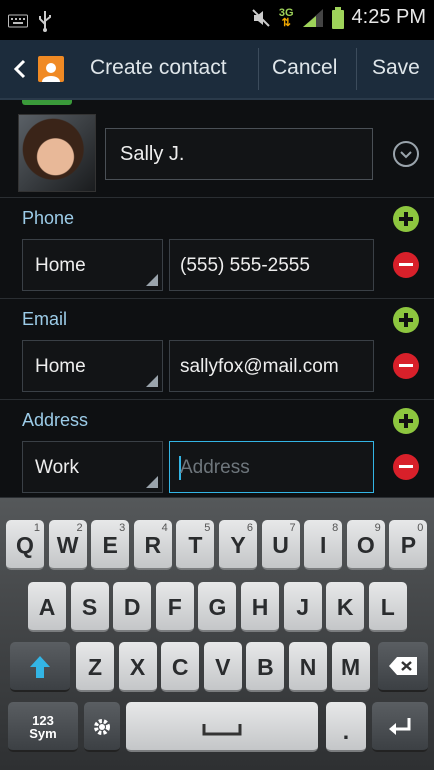  I want to click on key-m: M, so click(350, 667).